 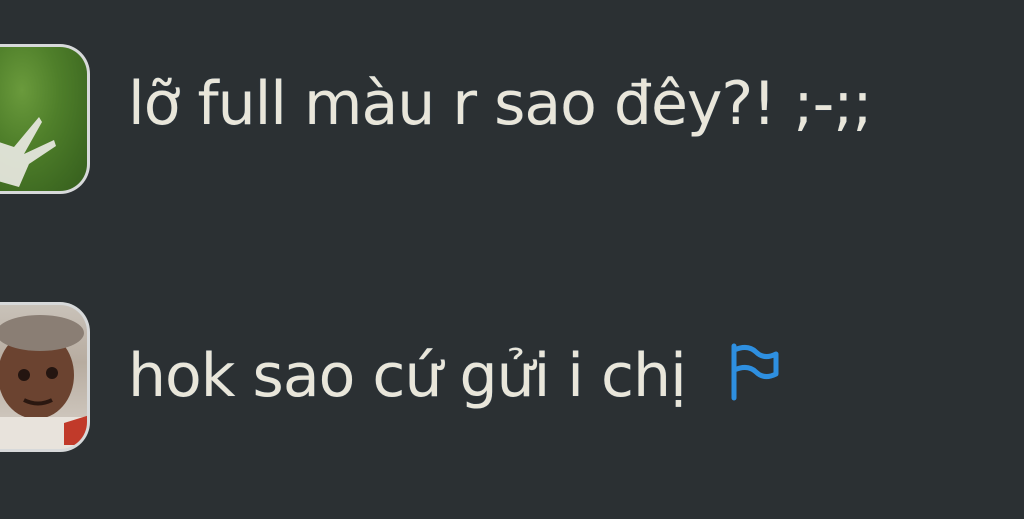 I want to click on flag-icon, so click(x=754, y=372).